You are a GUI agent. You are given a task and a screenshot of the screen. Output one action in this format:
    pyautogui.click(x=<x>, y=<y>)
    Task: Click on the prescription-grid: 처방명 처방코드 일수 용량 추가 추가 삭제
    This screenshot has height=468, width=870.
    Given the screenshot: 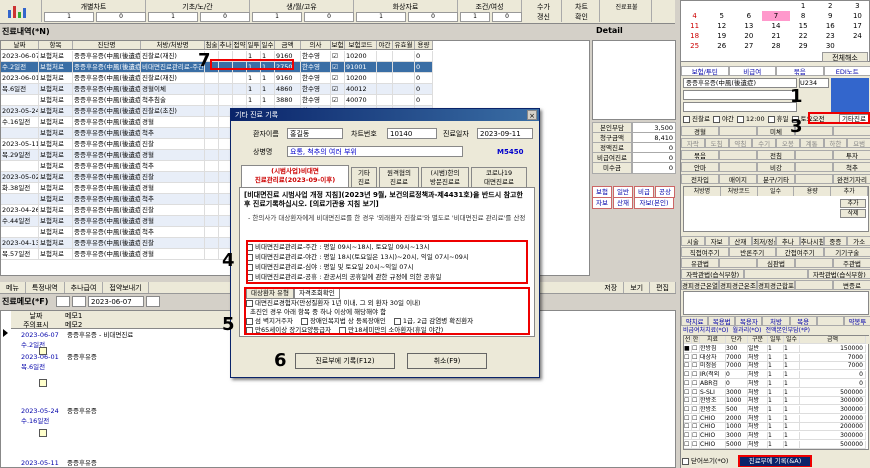 What is the action you would take?
    pyautogui.click(x=776, y=209)
    